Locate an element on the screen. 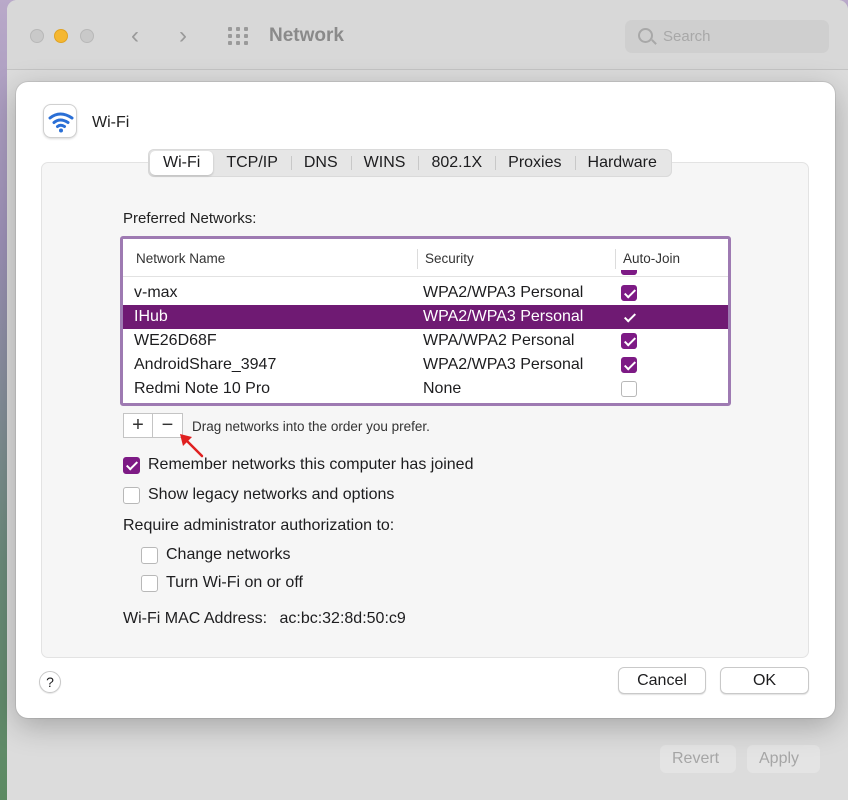 The image size is (848, 800). network-name: IHub is located at coordinates (151, 316).